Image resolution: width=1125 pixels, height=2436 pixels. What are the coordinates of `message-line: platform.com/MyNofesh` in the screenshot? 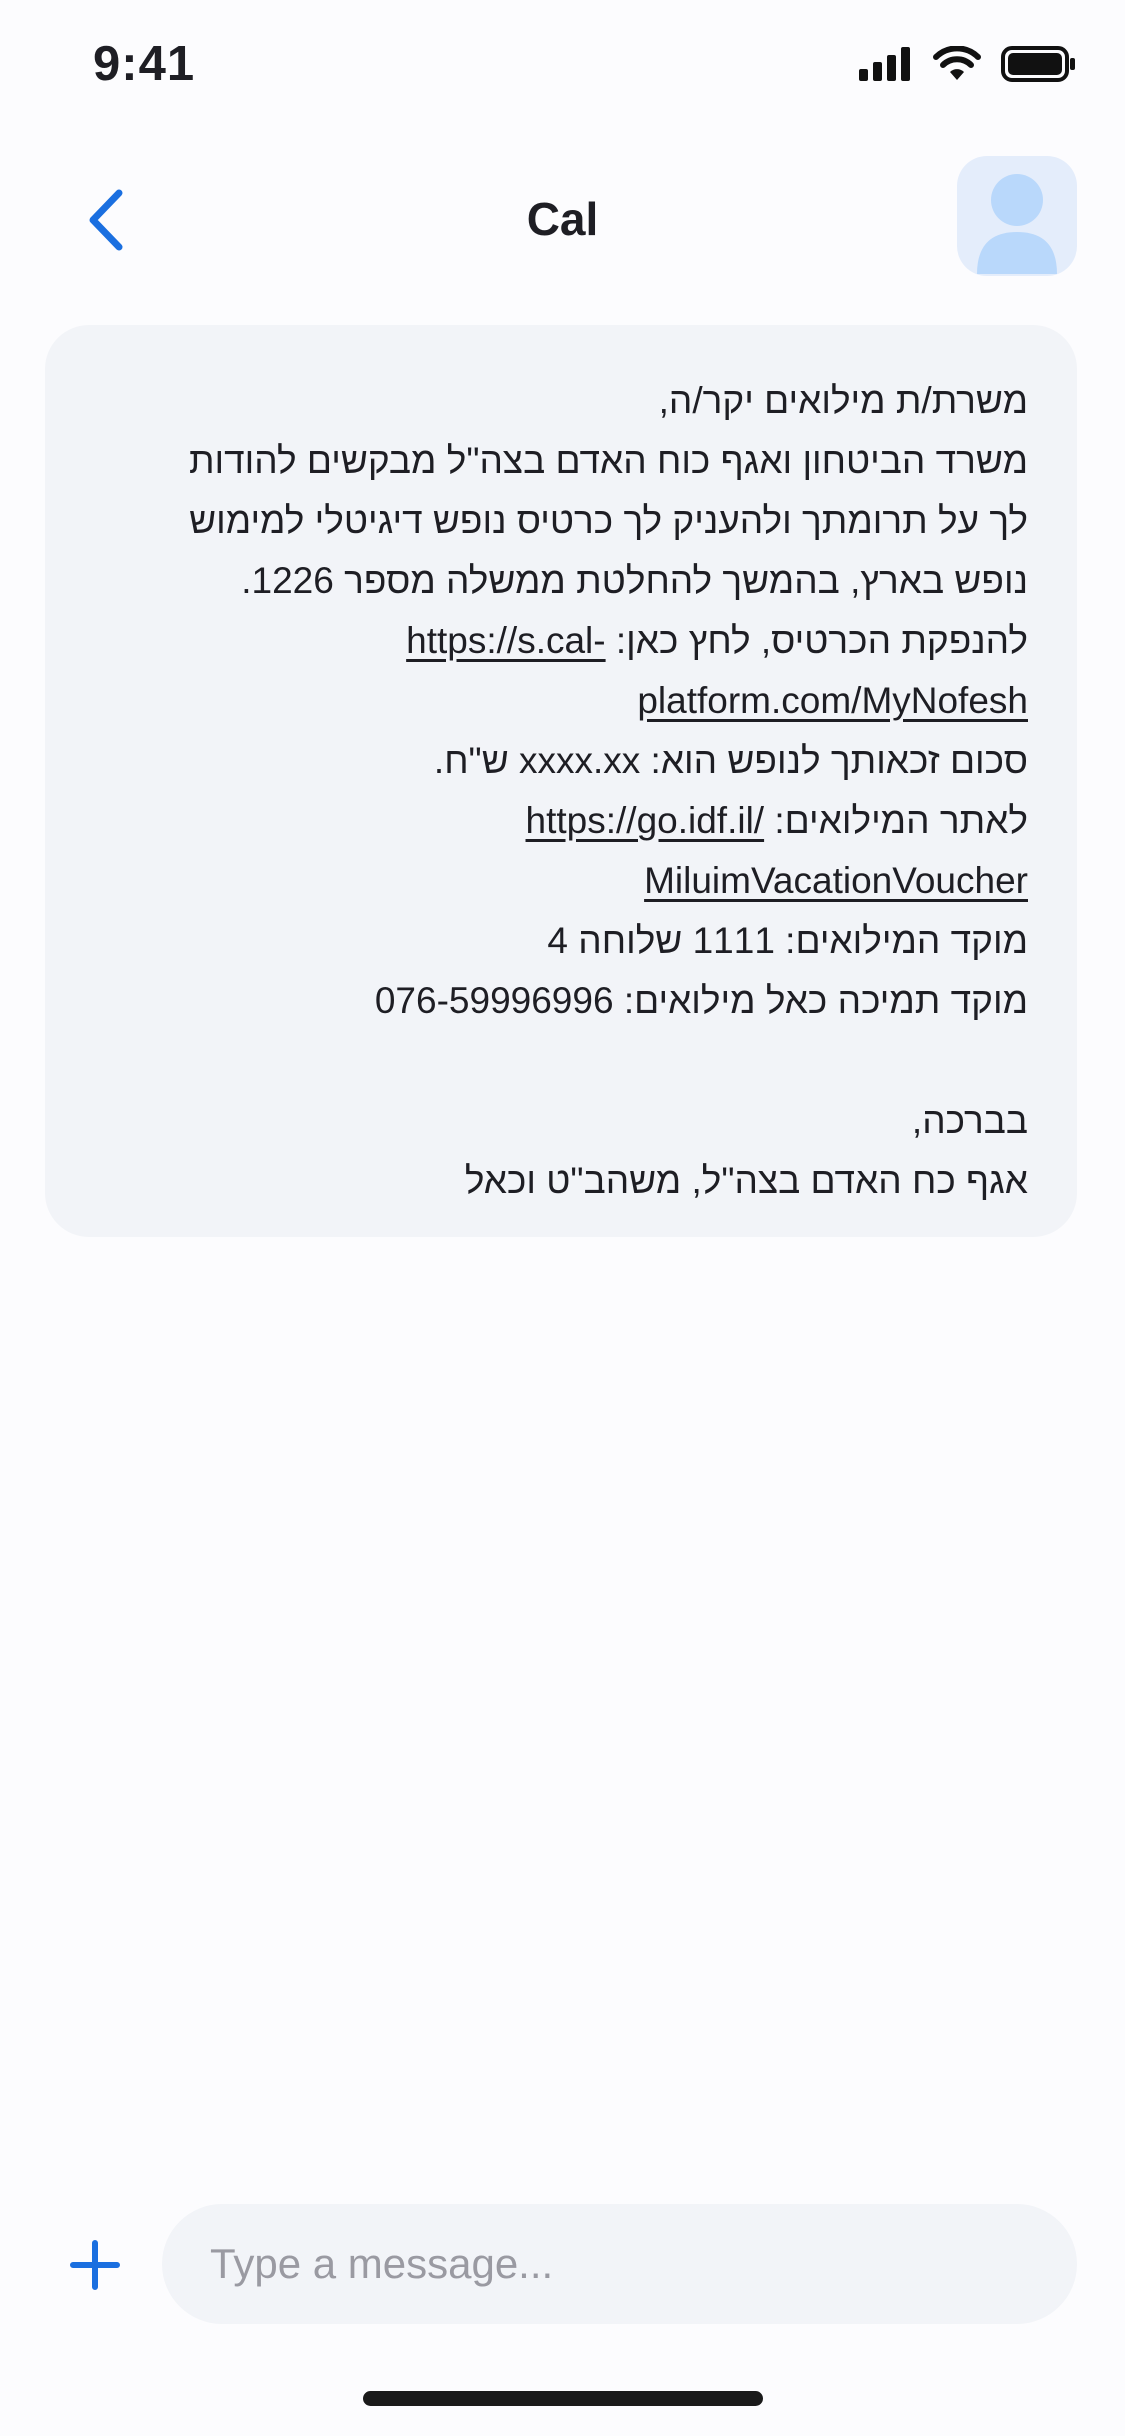 It's located at (561, 701).